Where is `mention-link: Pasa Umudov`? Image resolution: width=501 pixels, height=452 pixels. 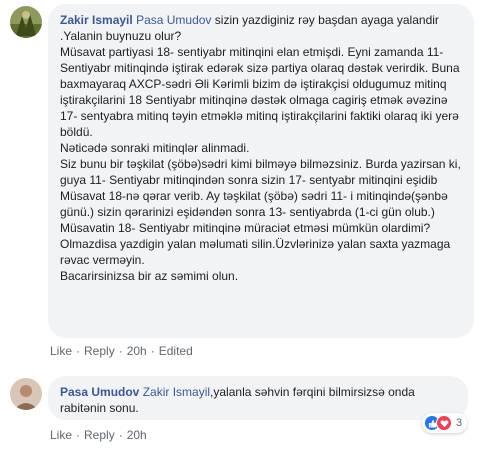
mention-link: Pasa Umudov is located at coordinates (173, 20).